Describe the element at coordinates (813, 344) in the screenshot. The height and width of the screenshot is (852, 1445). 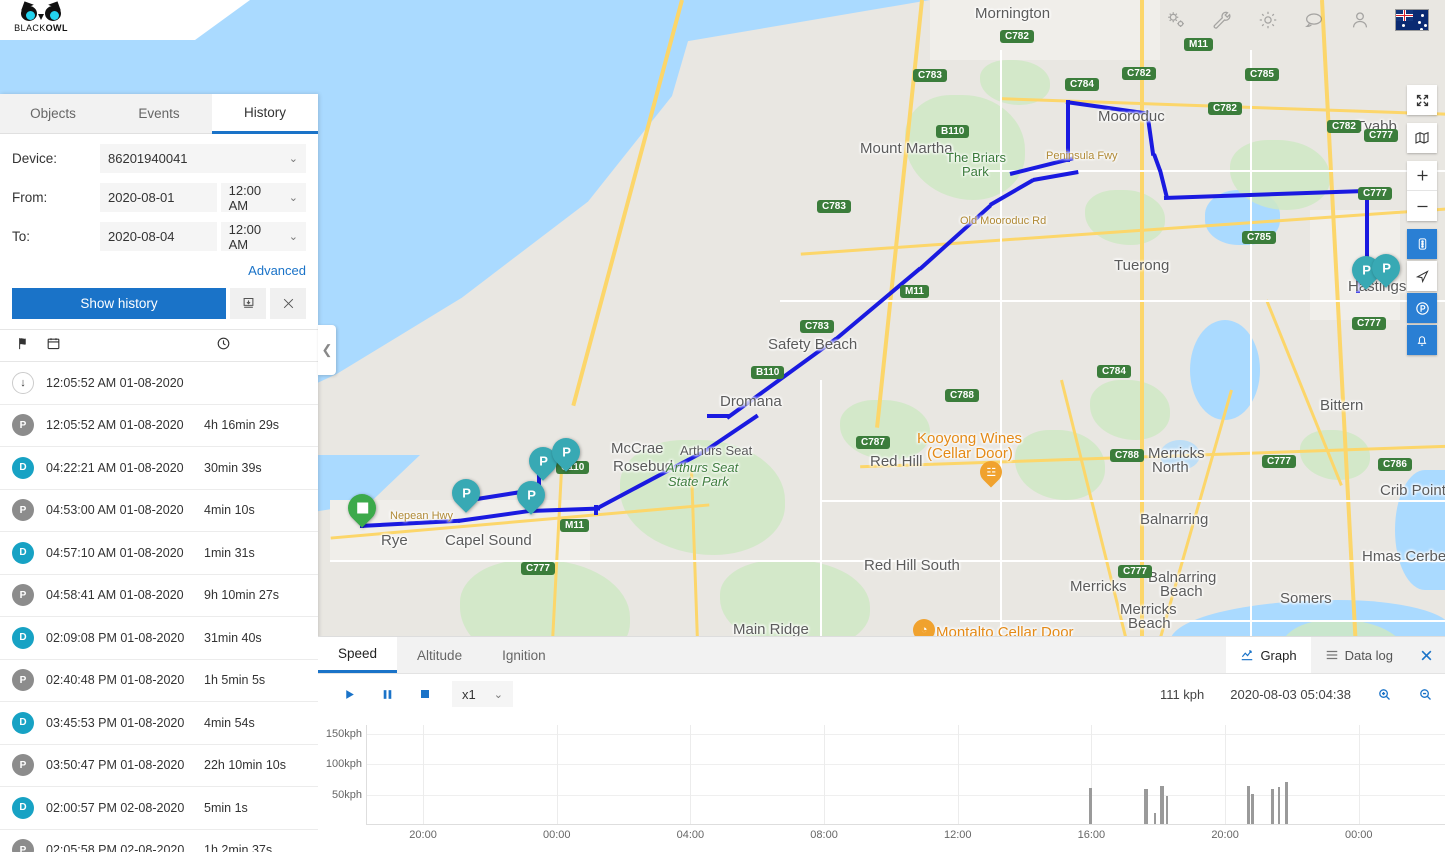
I see `map-label: Safety Beach` at that location.